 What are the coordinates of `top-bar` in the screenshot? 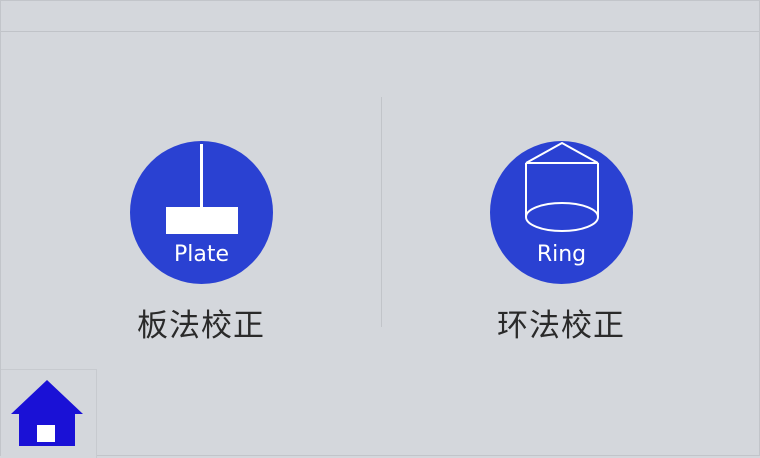 It's located at (380, 16).